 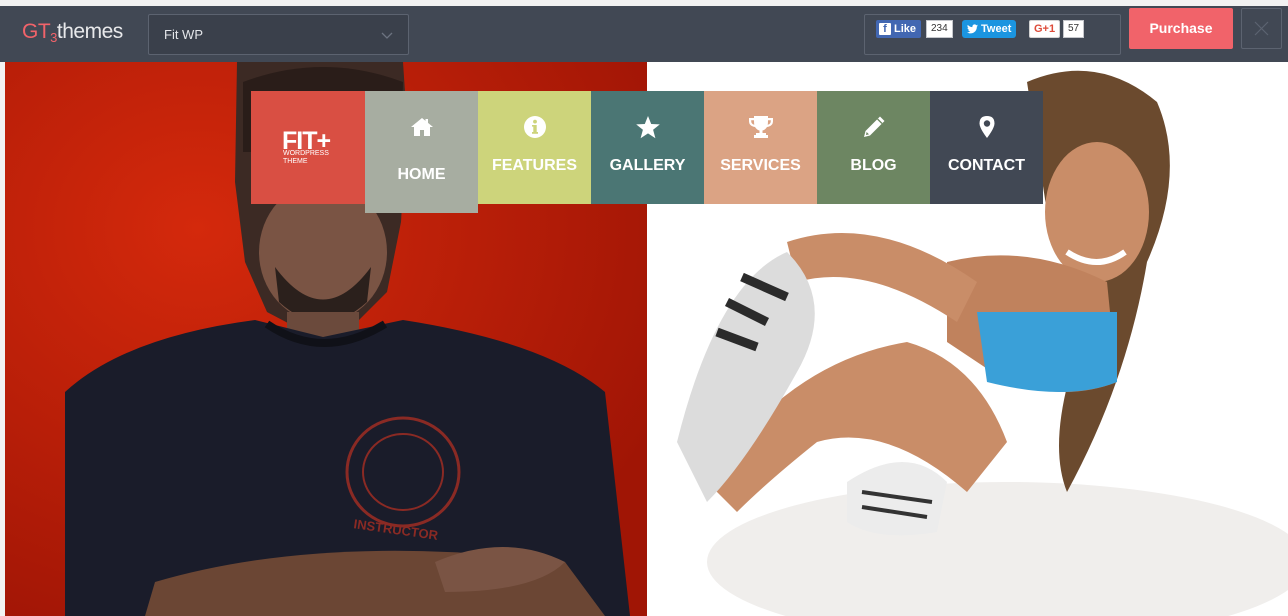 What do you see at coordinates (873, 147) in the screenshot?
I see `menu-item-blog: BLOG` at bounding box center [873, 147].